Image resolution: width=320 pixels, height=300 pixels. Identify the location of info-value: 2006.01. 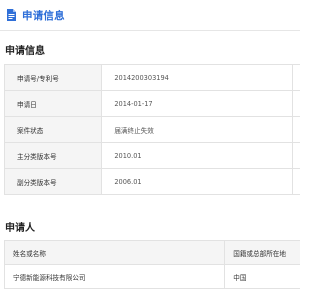
(197, 181).